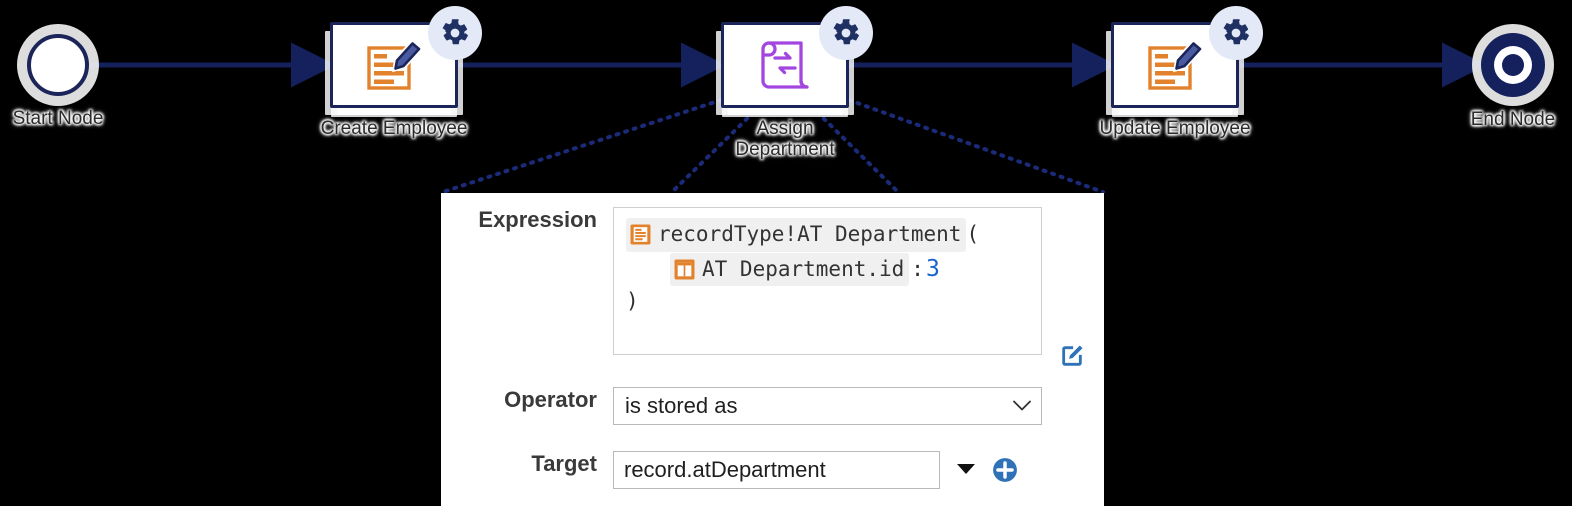 This screenshot has height=506, width=1572. I want to click on expression-line: AT Department.id :3, so click(827, 269).